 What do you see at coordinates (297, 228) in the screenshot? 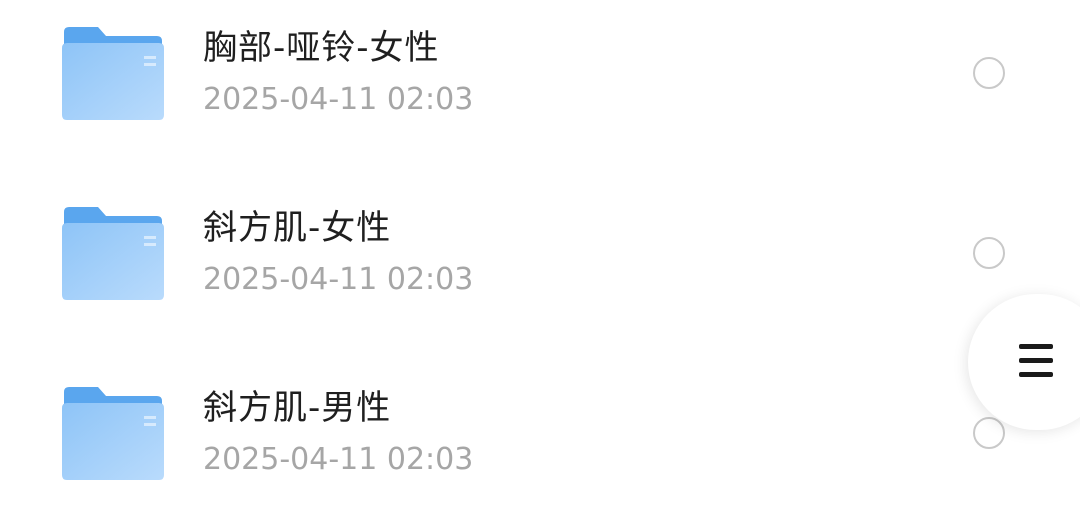
I see `file-name: 斜方肌-女性` at bounding box center [297, 228].